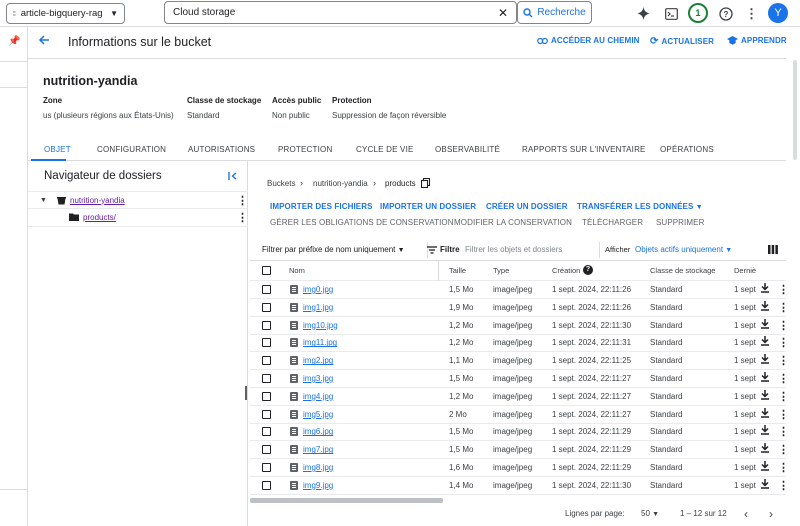 The width and height of the screenshot is (800, 526). Describe the element at coordinates (643, 13) in the screenshot. I see `gemini-icon` at that location.